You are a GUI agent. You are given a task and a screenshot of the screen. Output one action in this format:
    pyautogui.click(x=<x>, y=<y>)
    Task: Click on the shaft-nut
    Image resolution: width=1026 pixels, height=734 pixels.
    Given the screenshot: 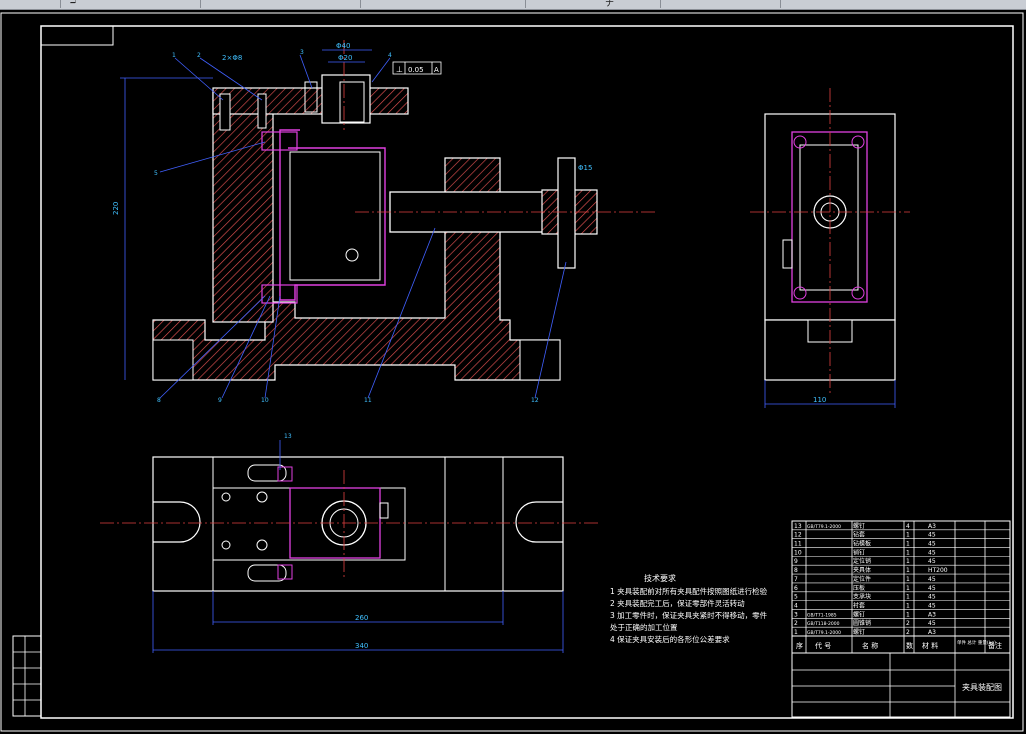 What is the action you would take?
    pyautogui.click(x=566, y=213)
    